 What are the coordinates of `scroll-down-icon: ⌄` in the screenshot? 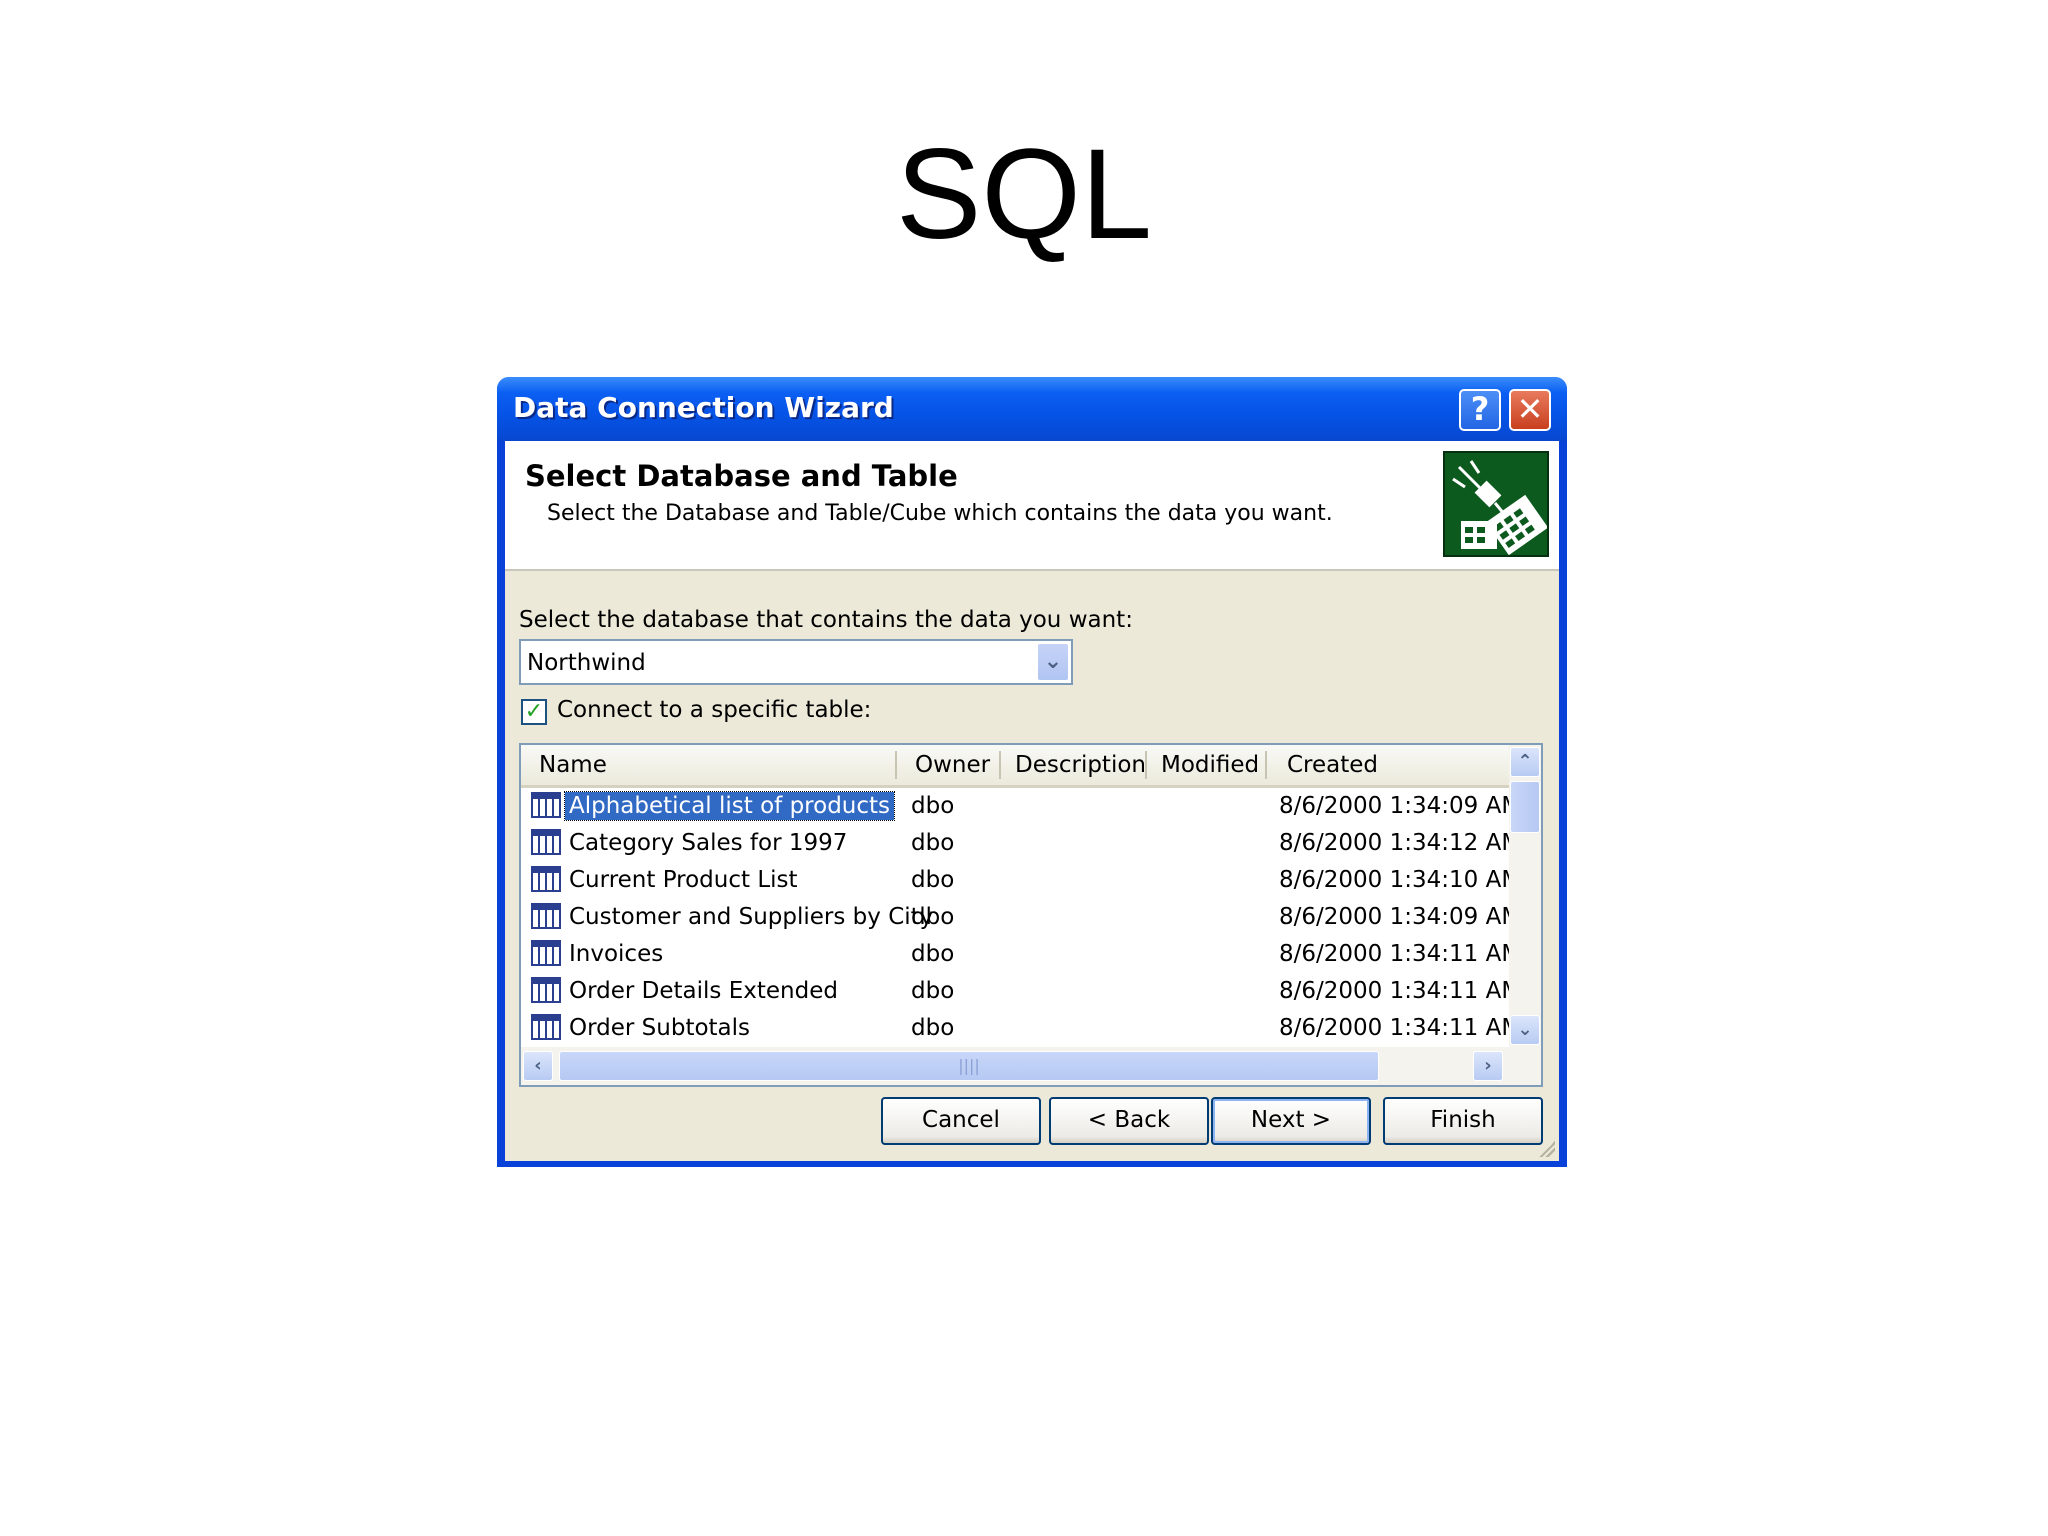 It's located at (1525, 1030).